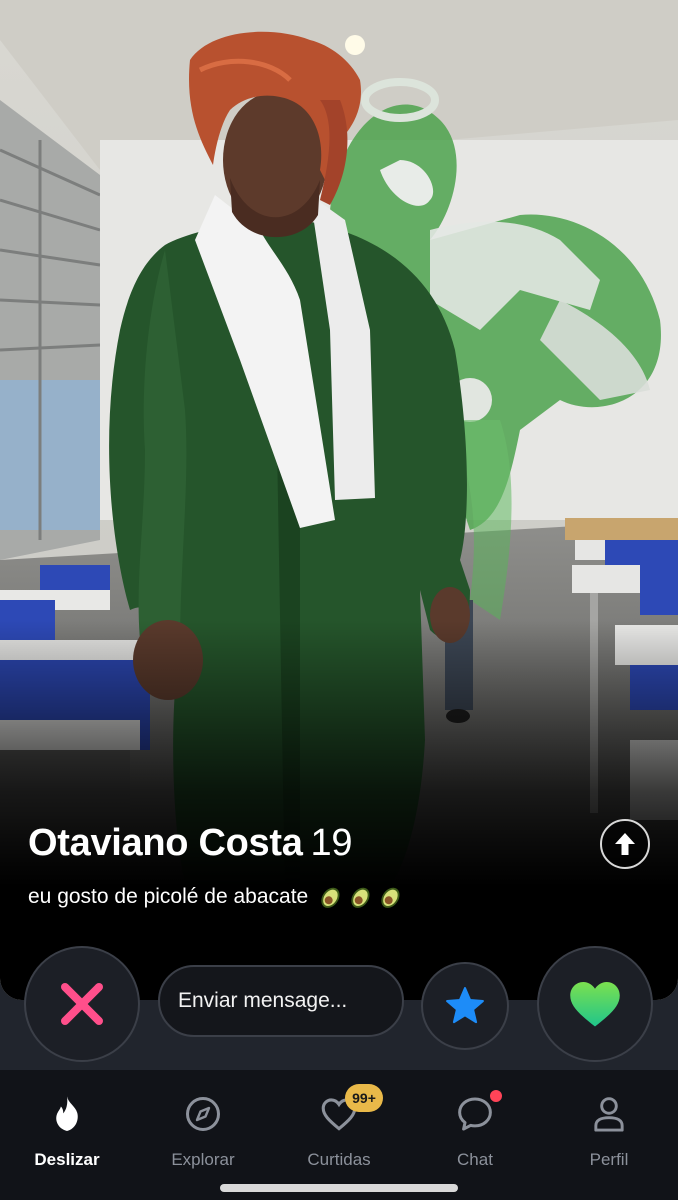 The width and height of the screenshot is (678, 1200). I want to click on like-button, so click(595, 1004).